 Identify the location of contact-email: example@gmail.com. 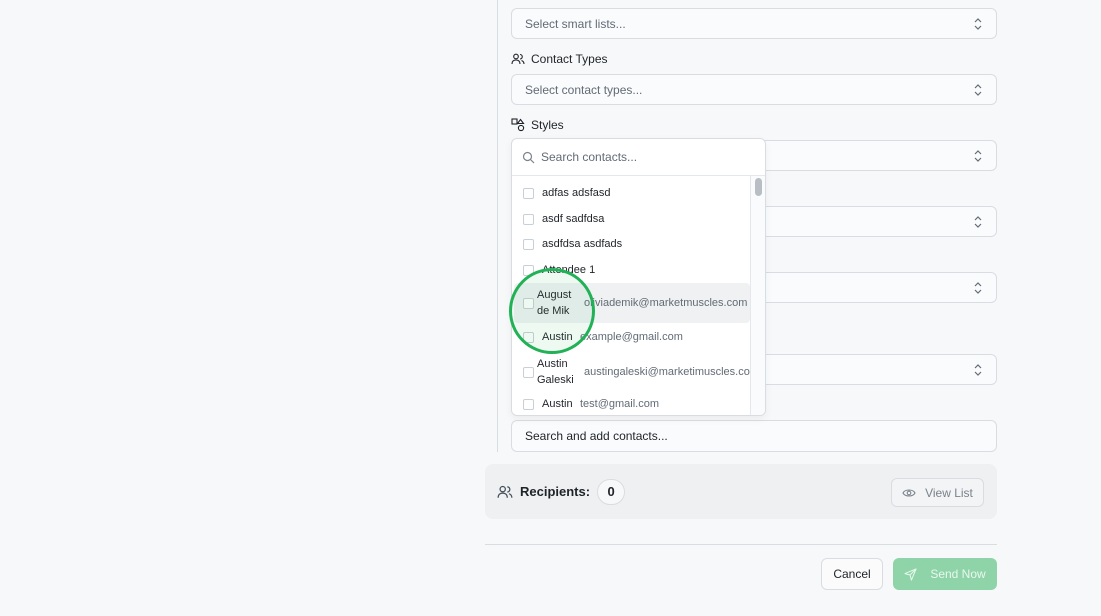
(631, 337).